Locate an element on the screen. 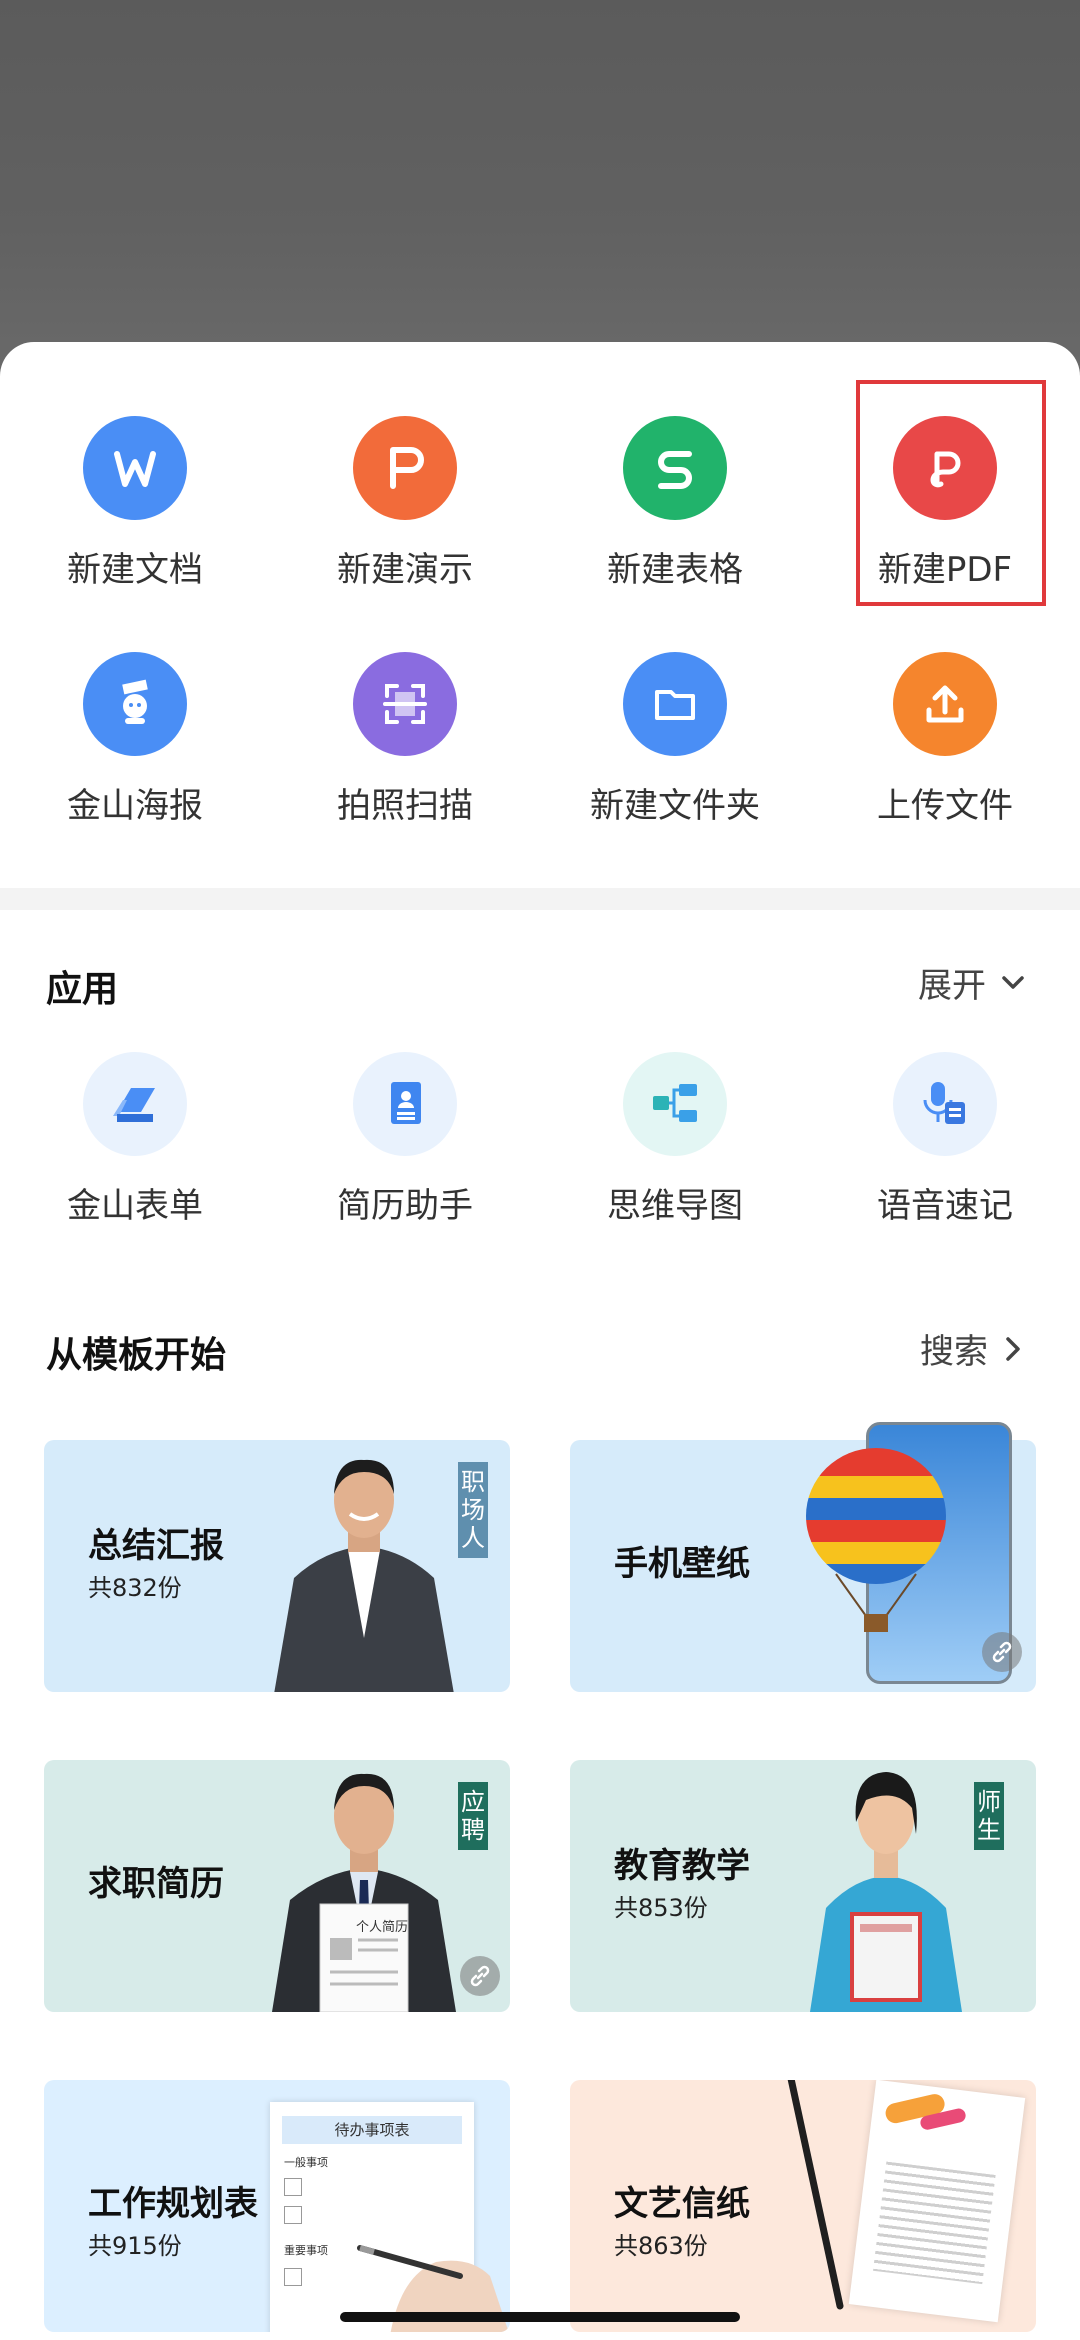 This screenshot has width=1080, height=2340. new-folder-button: 新建文件夹 is located at coordinates (675, 739).